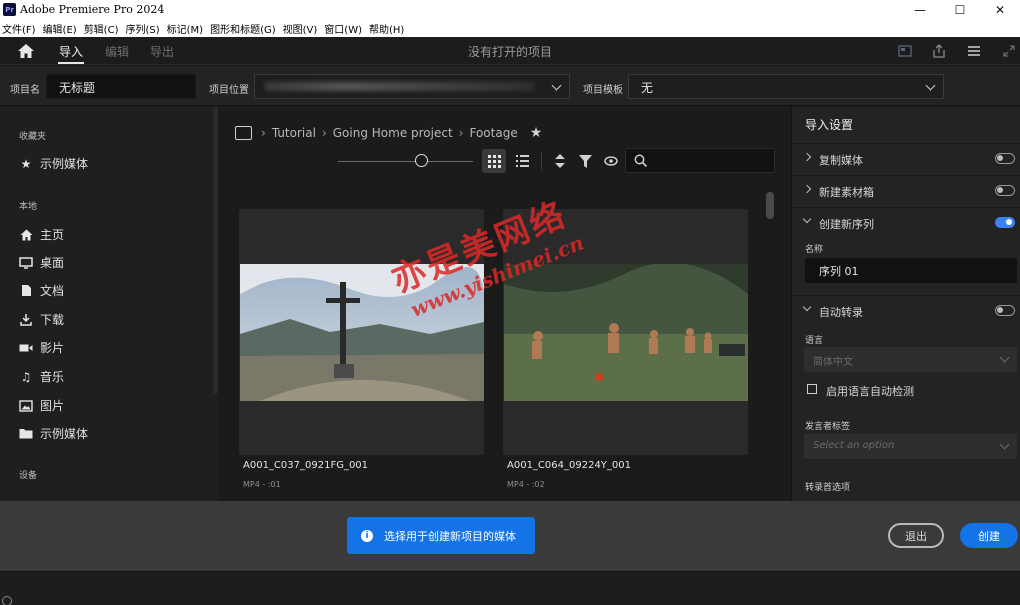 This screenshot has height=605, width=1020. What do you see at coordinates (103, 28) in the screenshot?
I see `menu-clip: 剪辑(C)` at bounding box center [103, 28].